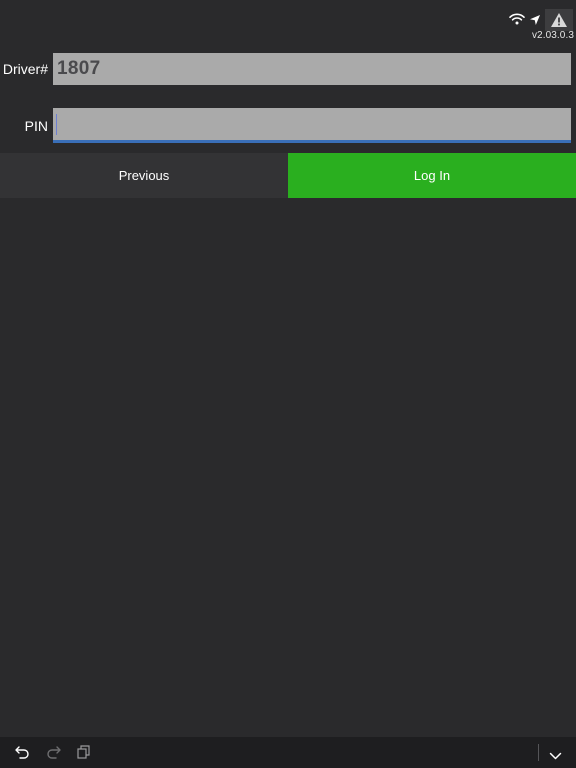 The height and width of the screenshot is (768, 576). Describe the element at coordinates (288, 23) in the screenshot. I see `status-bar: v2.03.0.3` at that location.